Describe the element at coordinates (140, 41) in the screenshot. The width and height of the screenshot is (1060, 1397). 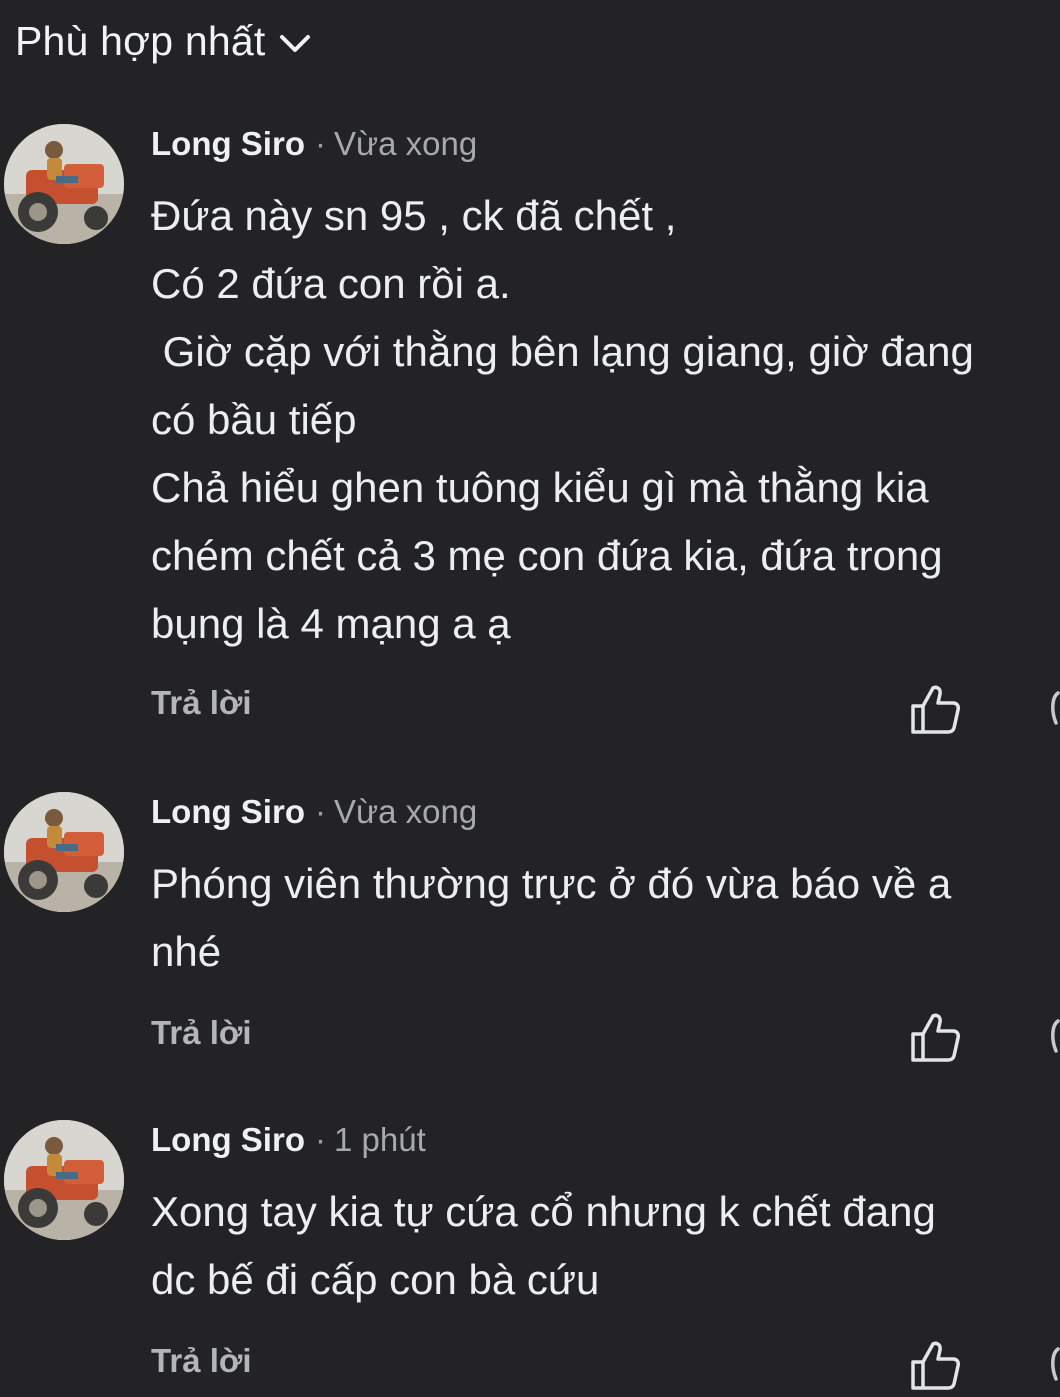
I see `sort-label: Phù hợp nhất` at that location.